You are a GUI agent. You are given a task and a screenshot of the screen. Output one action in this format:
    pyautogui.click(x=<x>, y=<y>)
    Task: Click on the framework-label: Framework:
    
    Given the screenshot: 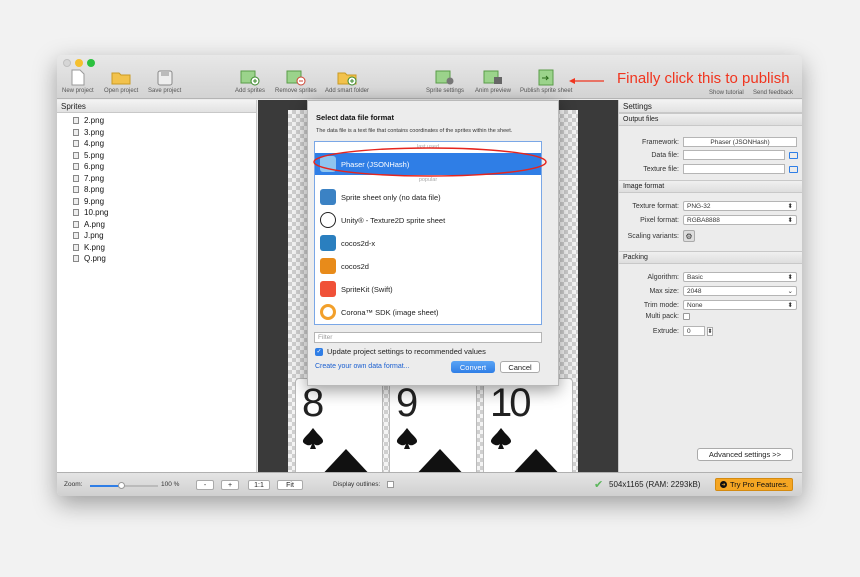 What is the action you would take?
    pyautogui.click(x=660, y=142)
    